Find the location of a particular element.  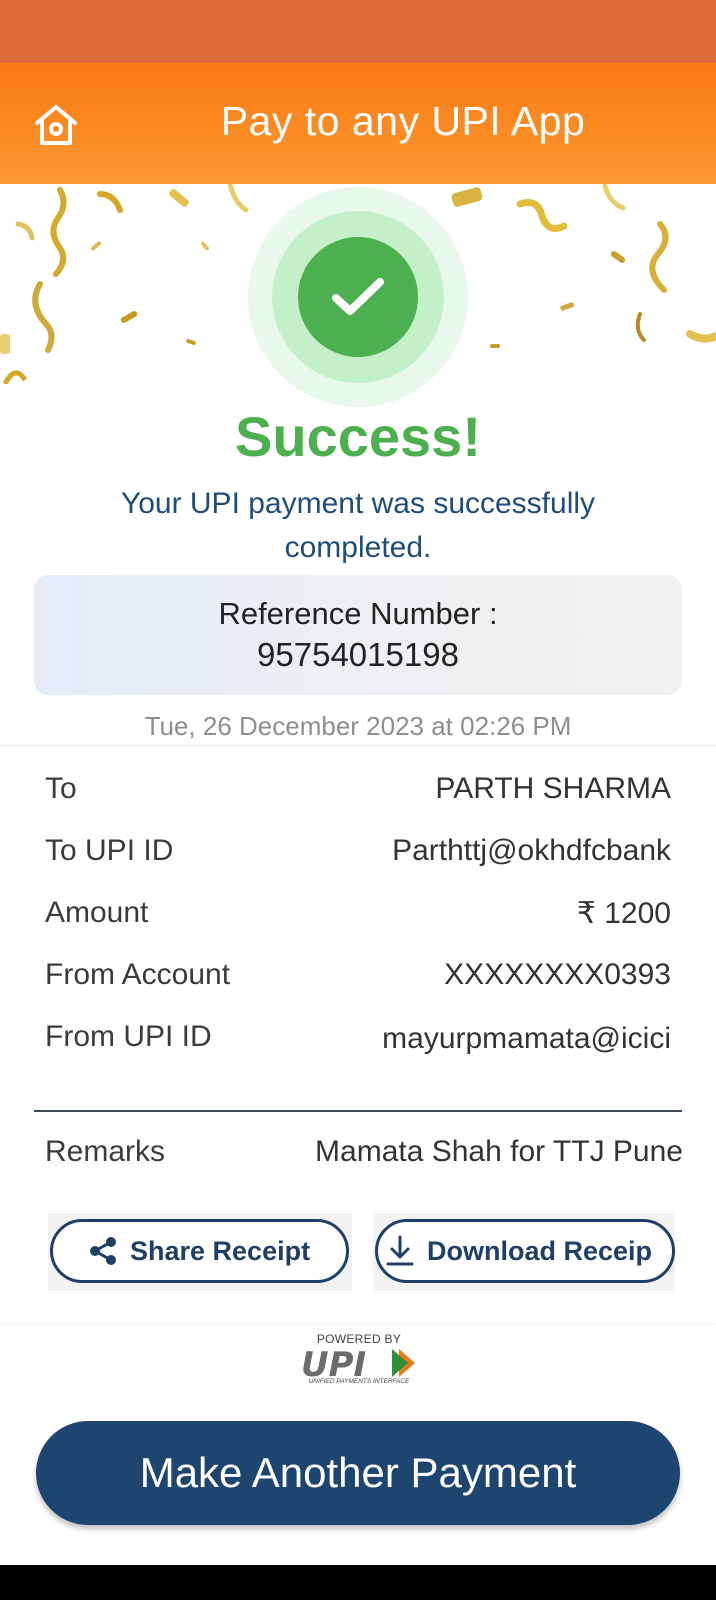

svg-text: UPI is located at coordinates (333, 1363).